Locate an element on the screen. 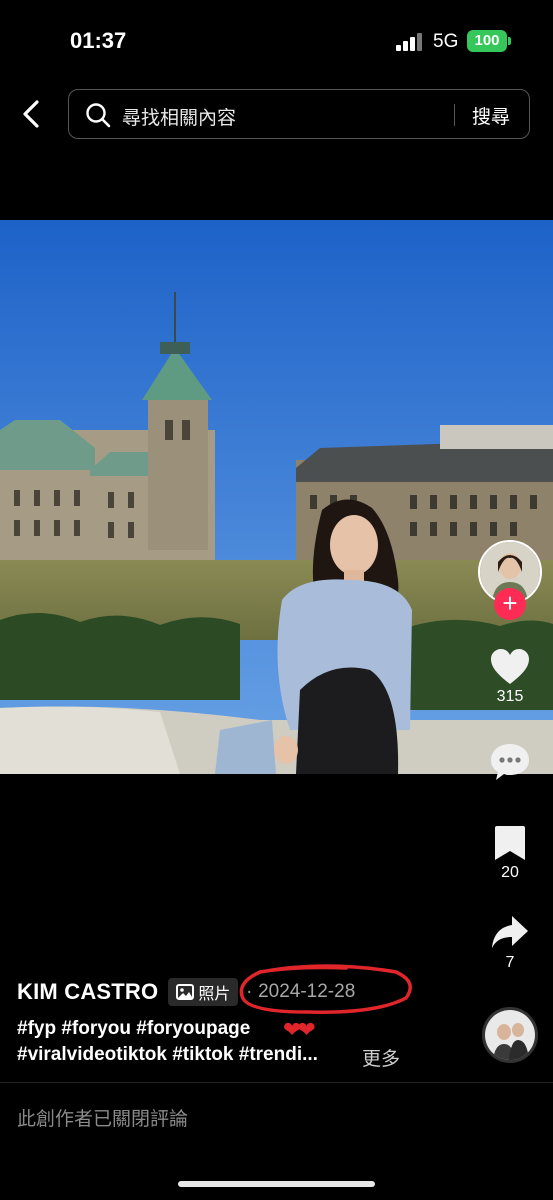 The image size is (553, 1200). network-type: 5G is located at coordinates (446, 41).